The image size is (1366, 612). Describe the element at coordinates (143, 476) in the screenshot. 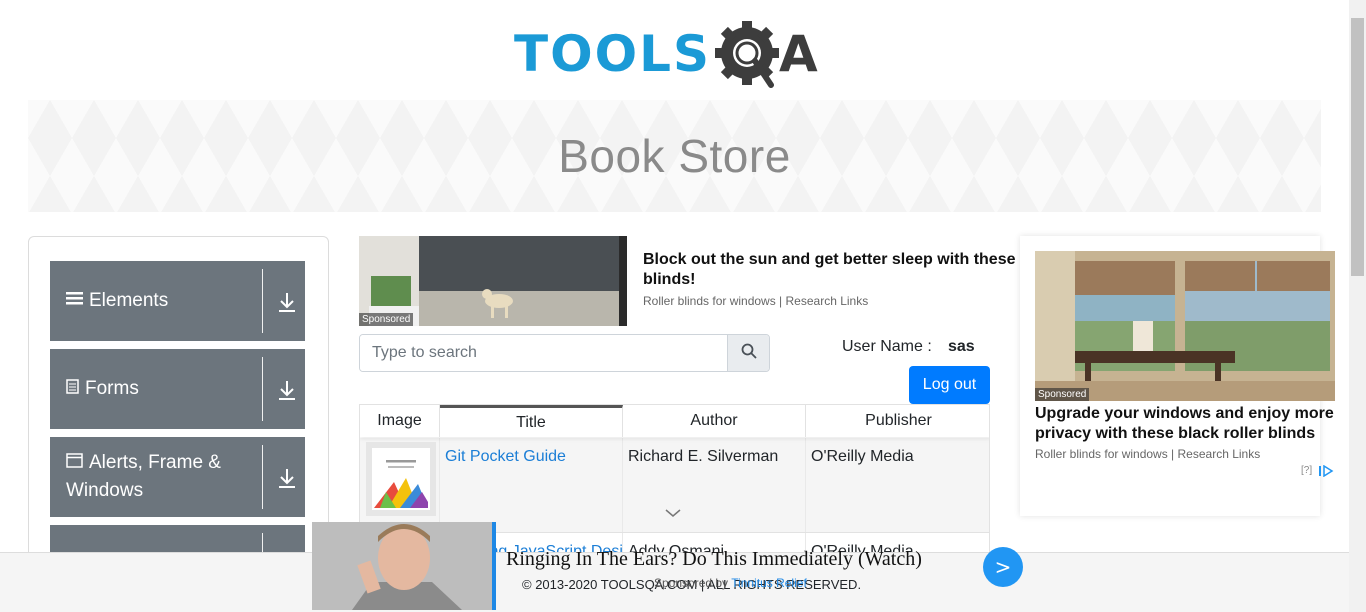

I see `menu-group-label: Alerts, Frame & Windows` at that location.